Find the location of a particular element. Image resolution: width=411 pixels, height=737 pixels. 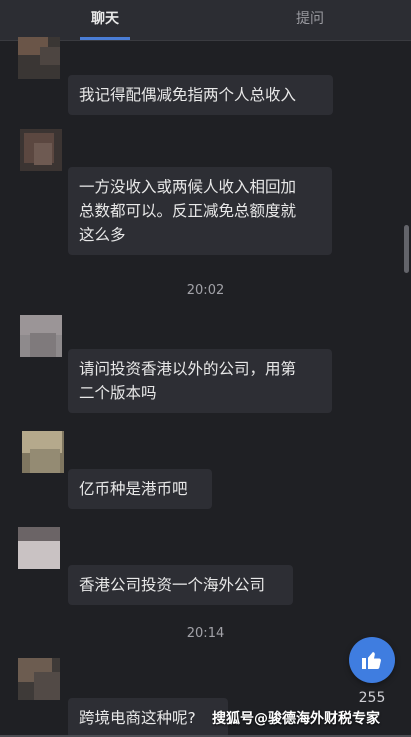

timestamp: 20:02 is located at coordinates (205, 290).